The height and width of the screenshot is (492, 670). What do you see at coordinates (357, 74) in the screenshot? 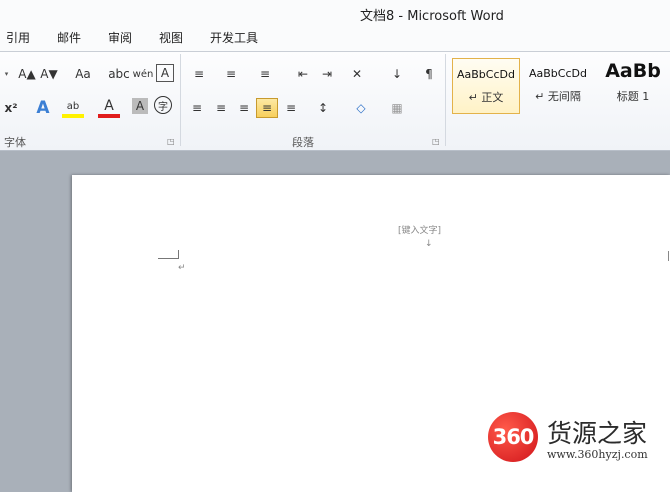
I see `chinese-layout-icon: ✕` at bounding box center [357, 74].